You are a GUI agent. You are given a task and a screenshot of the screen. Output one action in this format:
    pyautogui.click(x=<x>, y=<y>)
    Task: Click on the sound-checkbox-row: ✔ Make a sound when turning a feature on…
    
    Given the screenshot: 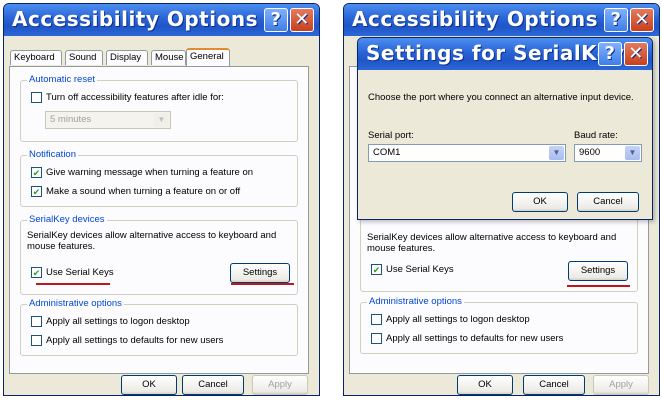 What is the action you would take?
    pyautogui.click(x=135, y=191)
    